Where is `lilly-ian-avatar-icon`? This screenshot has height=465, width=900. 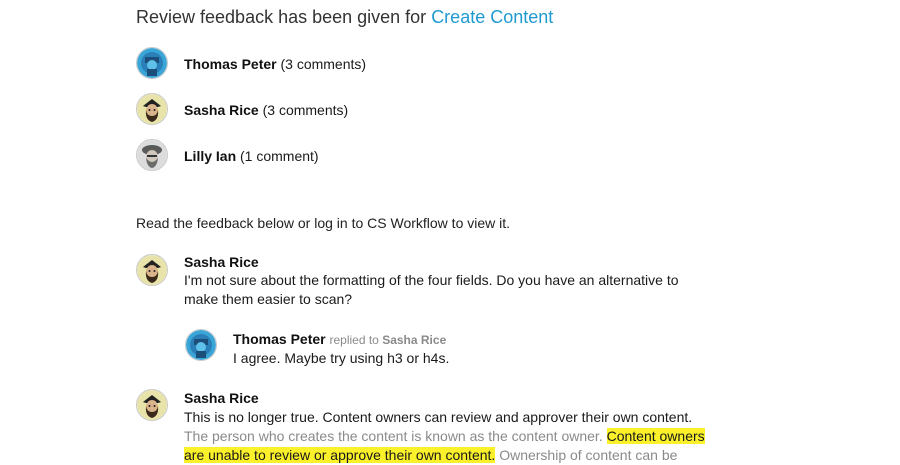
lilly-ian-avatar-icon is located at coordinates (152, 155).